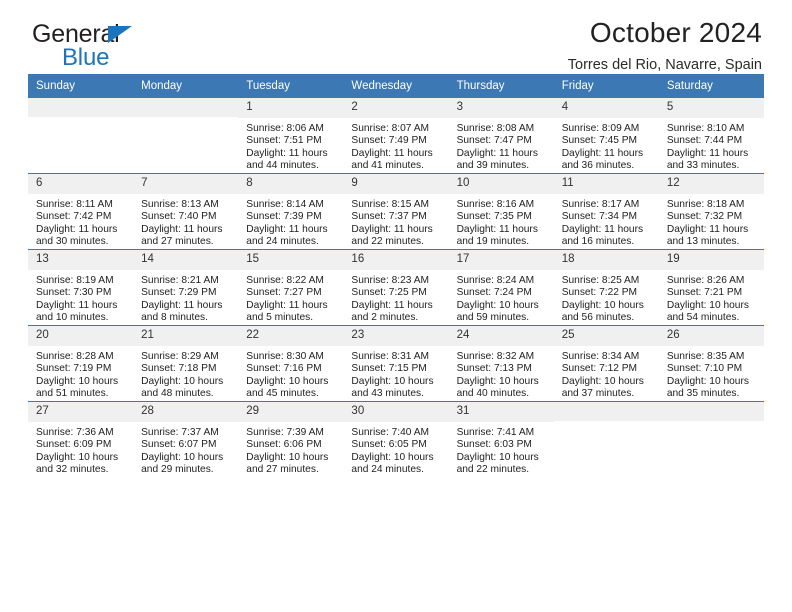  What do you see at coordinates (186, 260) in the screenshot?
I see `day-number: 14` at bounding box center [186, 260].